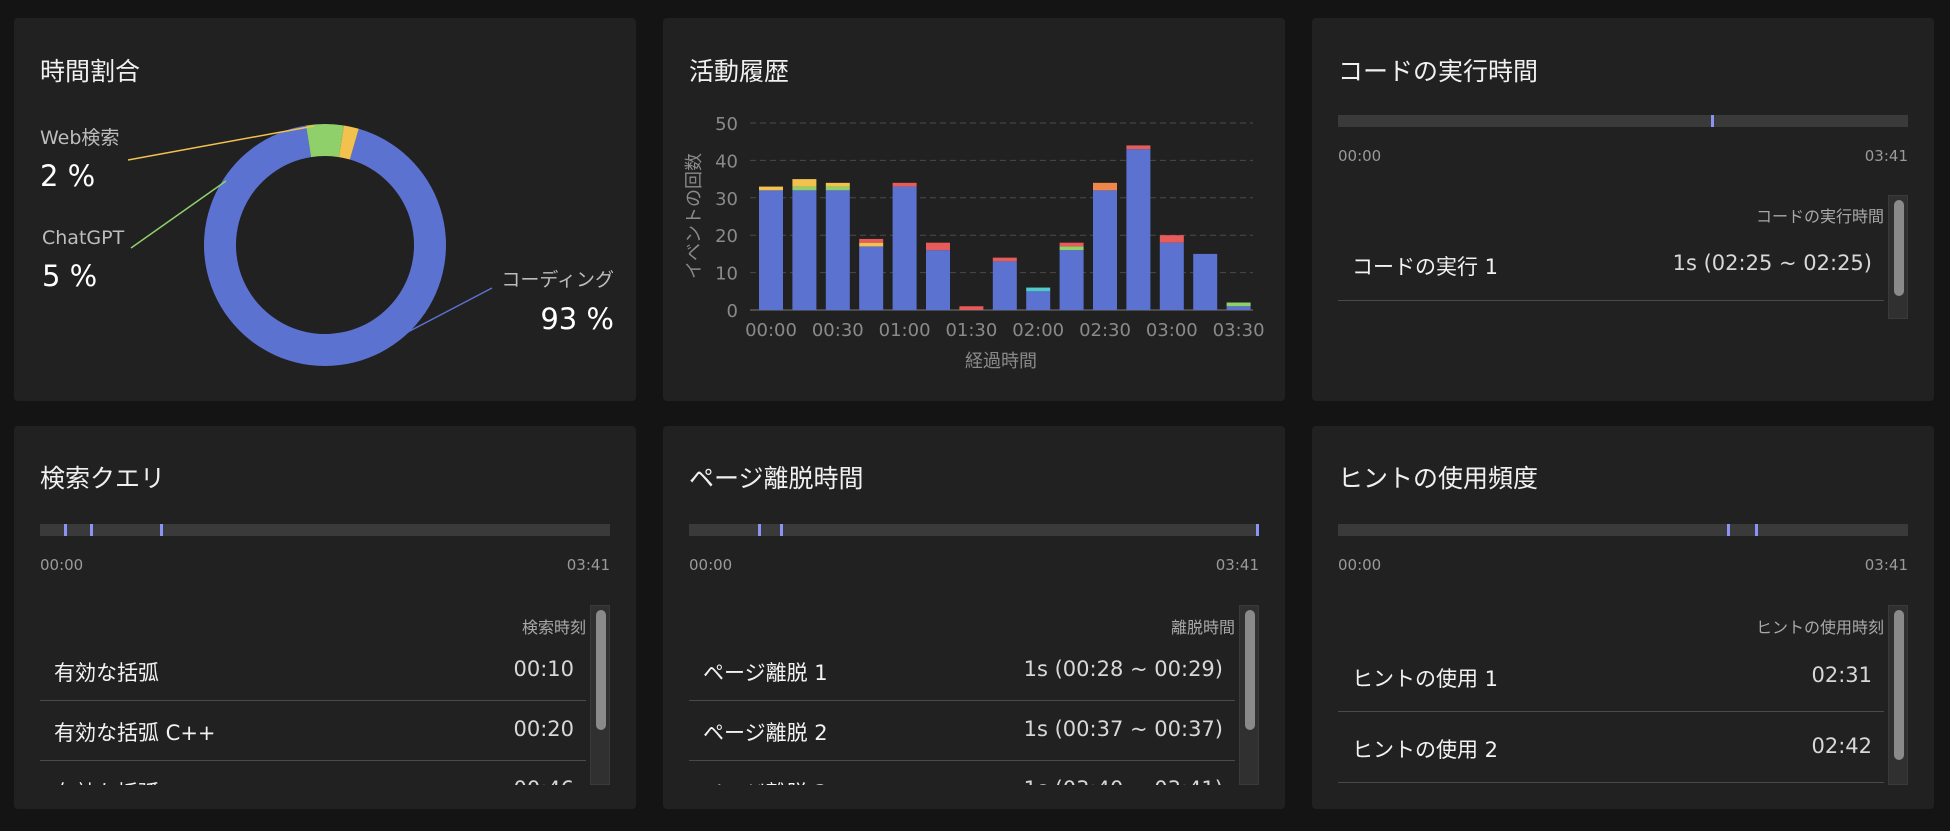 Image resolution: width=1950 pixels, height=831 pixels. Describe the element at coordinates (974, 530) in the screenshot. I see `page-leave-timeline` at that location.